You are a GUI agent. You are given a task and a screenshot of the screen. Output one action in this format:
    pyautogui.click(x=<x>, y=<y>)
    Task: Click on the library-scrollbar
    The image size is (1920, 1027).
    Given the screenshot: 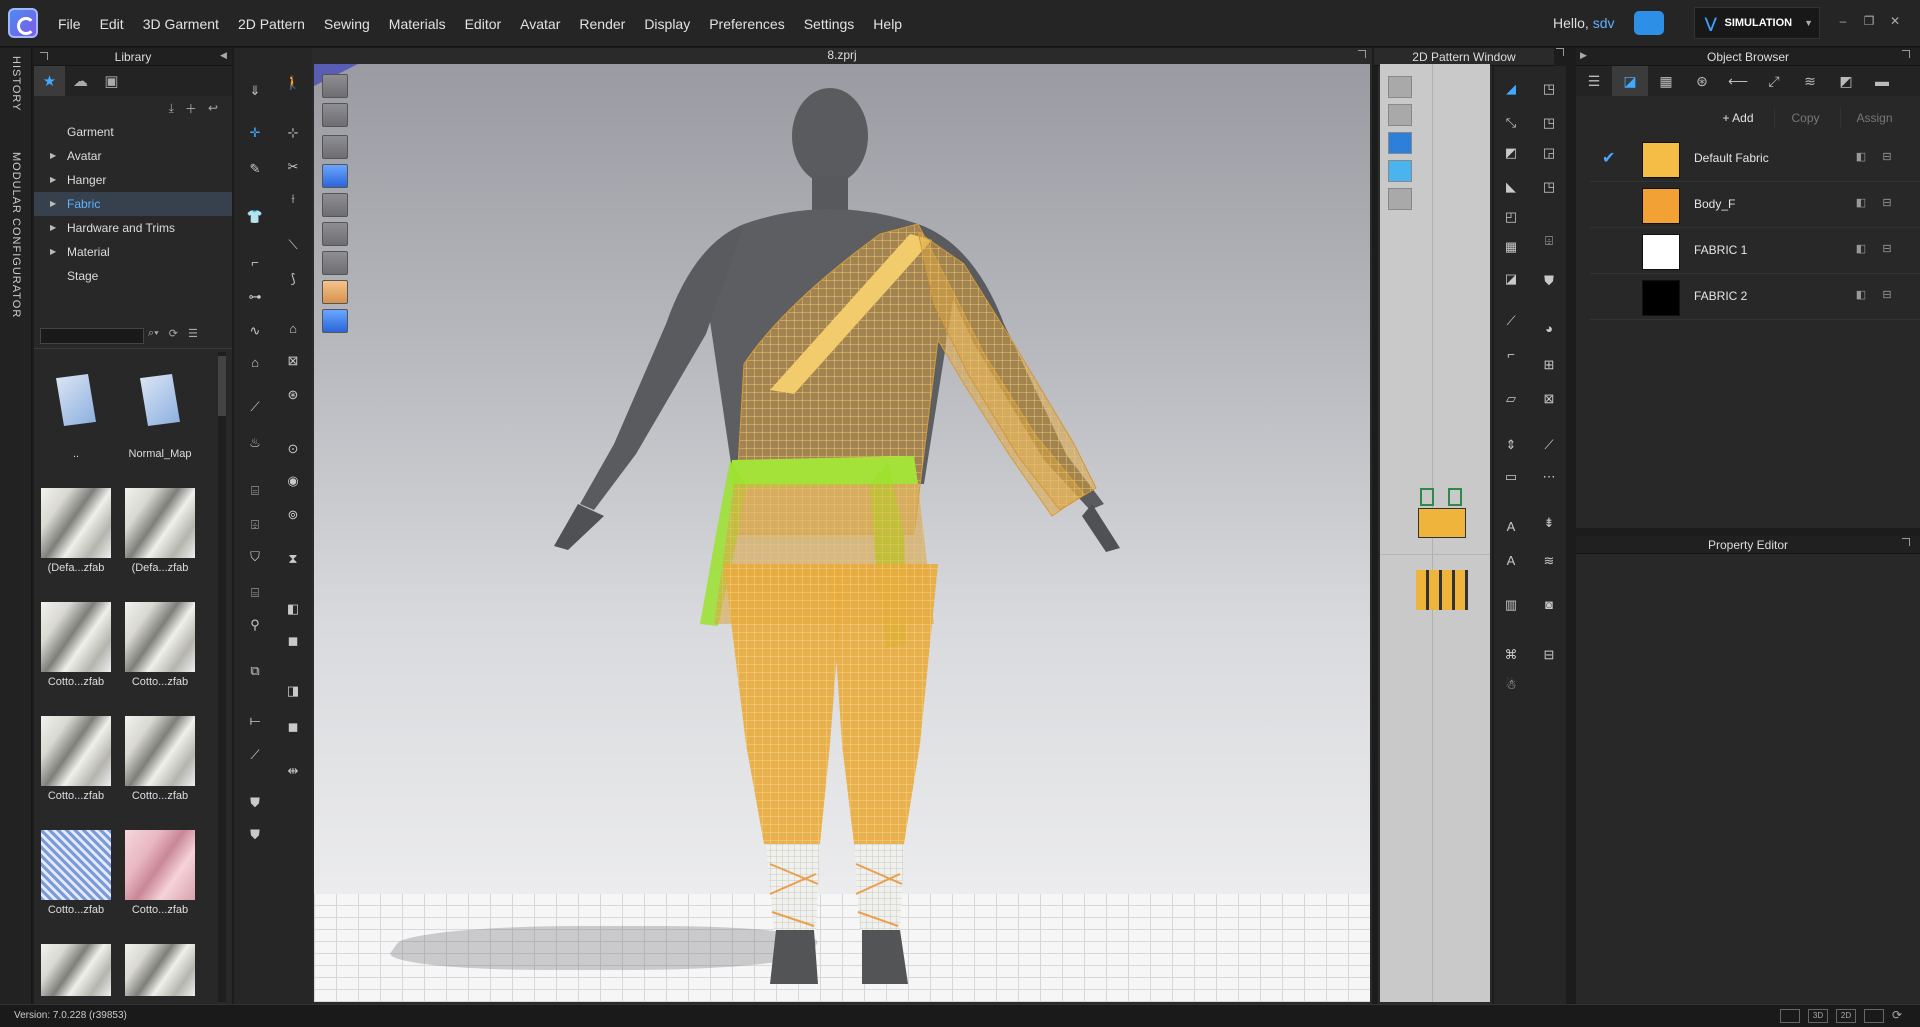 What is the action you would take?
    pyautogui.click(x=222, y=677)
    